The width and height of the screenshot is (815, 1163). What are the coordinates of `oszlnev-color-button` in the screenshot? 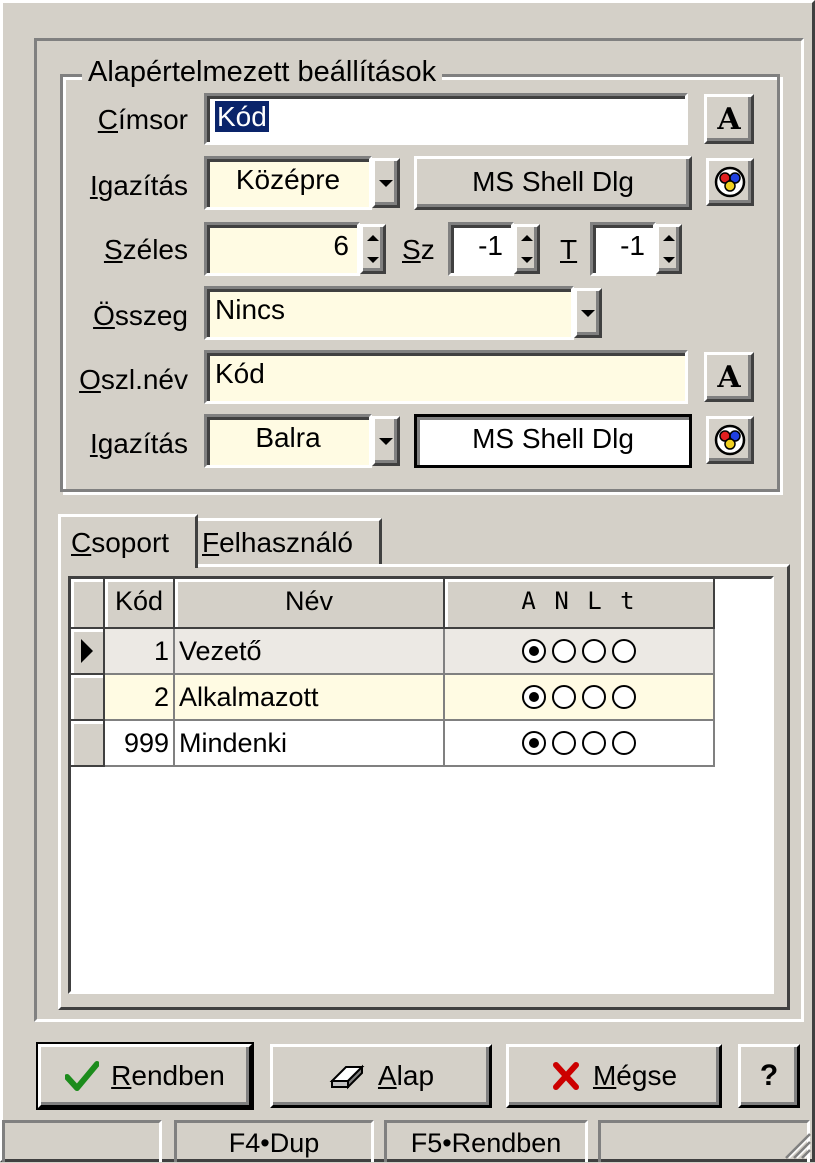 It's located at (730, 440).